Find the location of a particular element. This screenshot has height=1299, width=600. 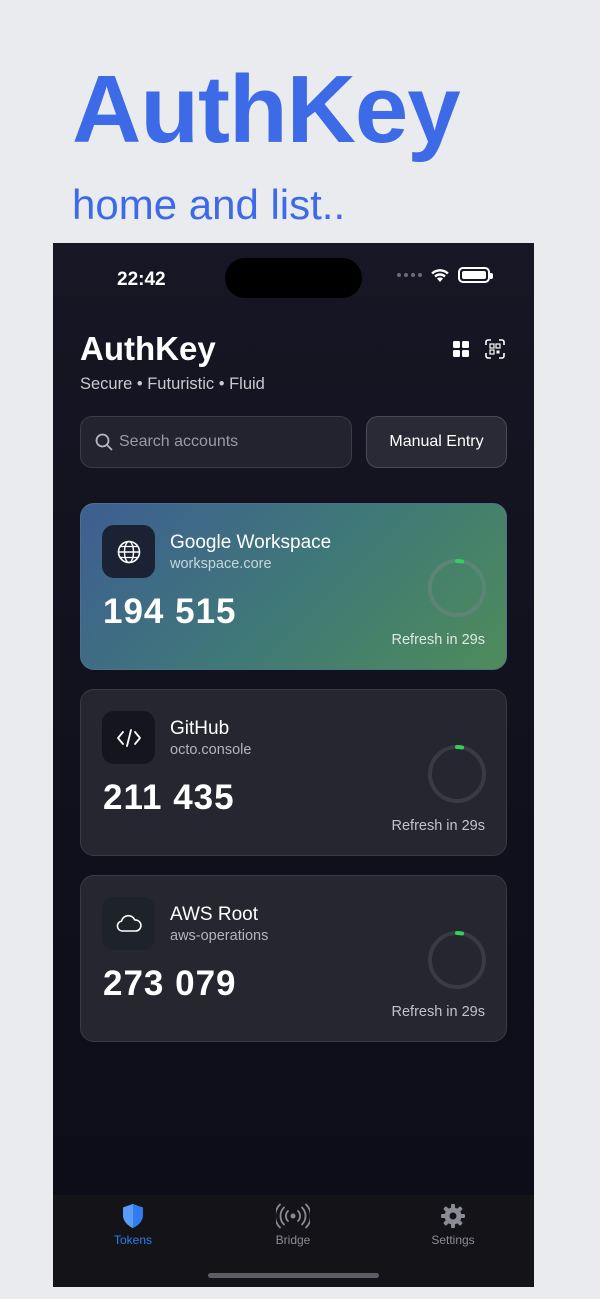

scan-qr-button is located at coordinates (495, 349).